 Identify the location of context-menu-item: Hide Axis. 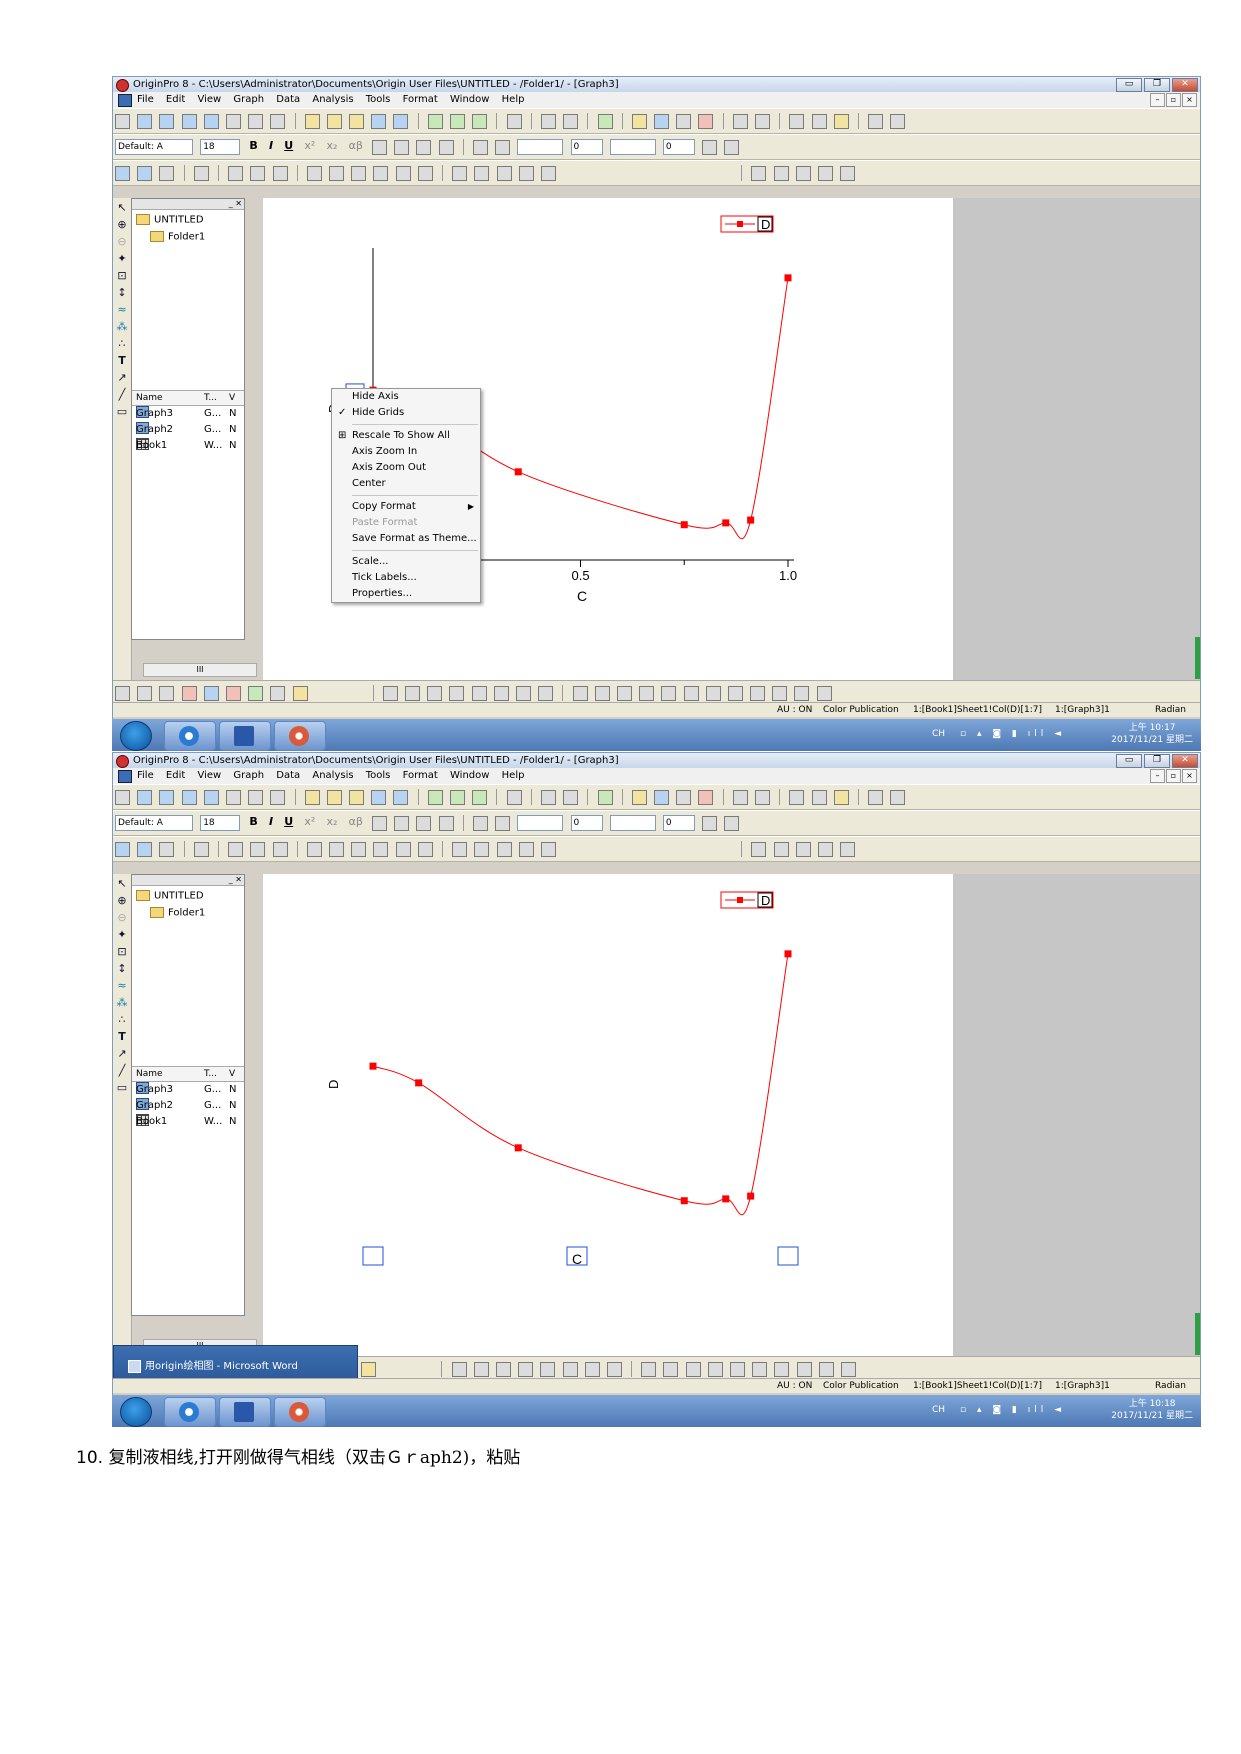
(406, 397).